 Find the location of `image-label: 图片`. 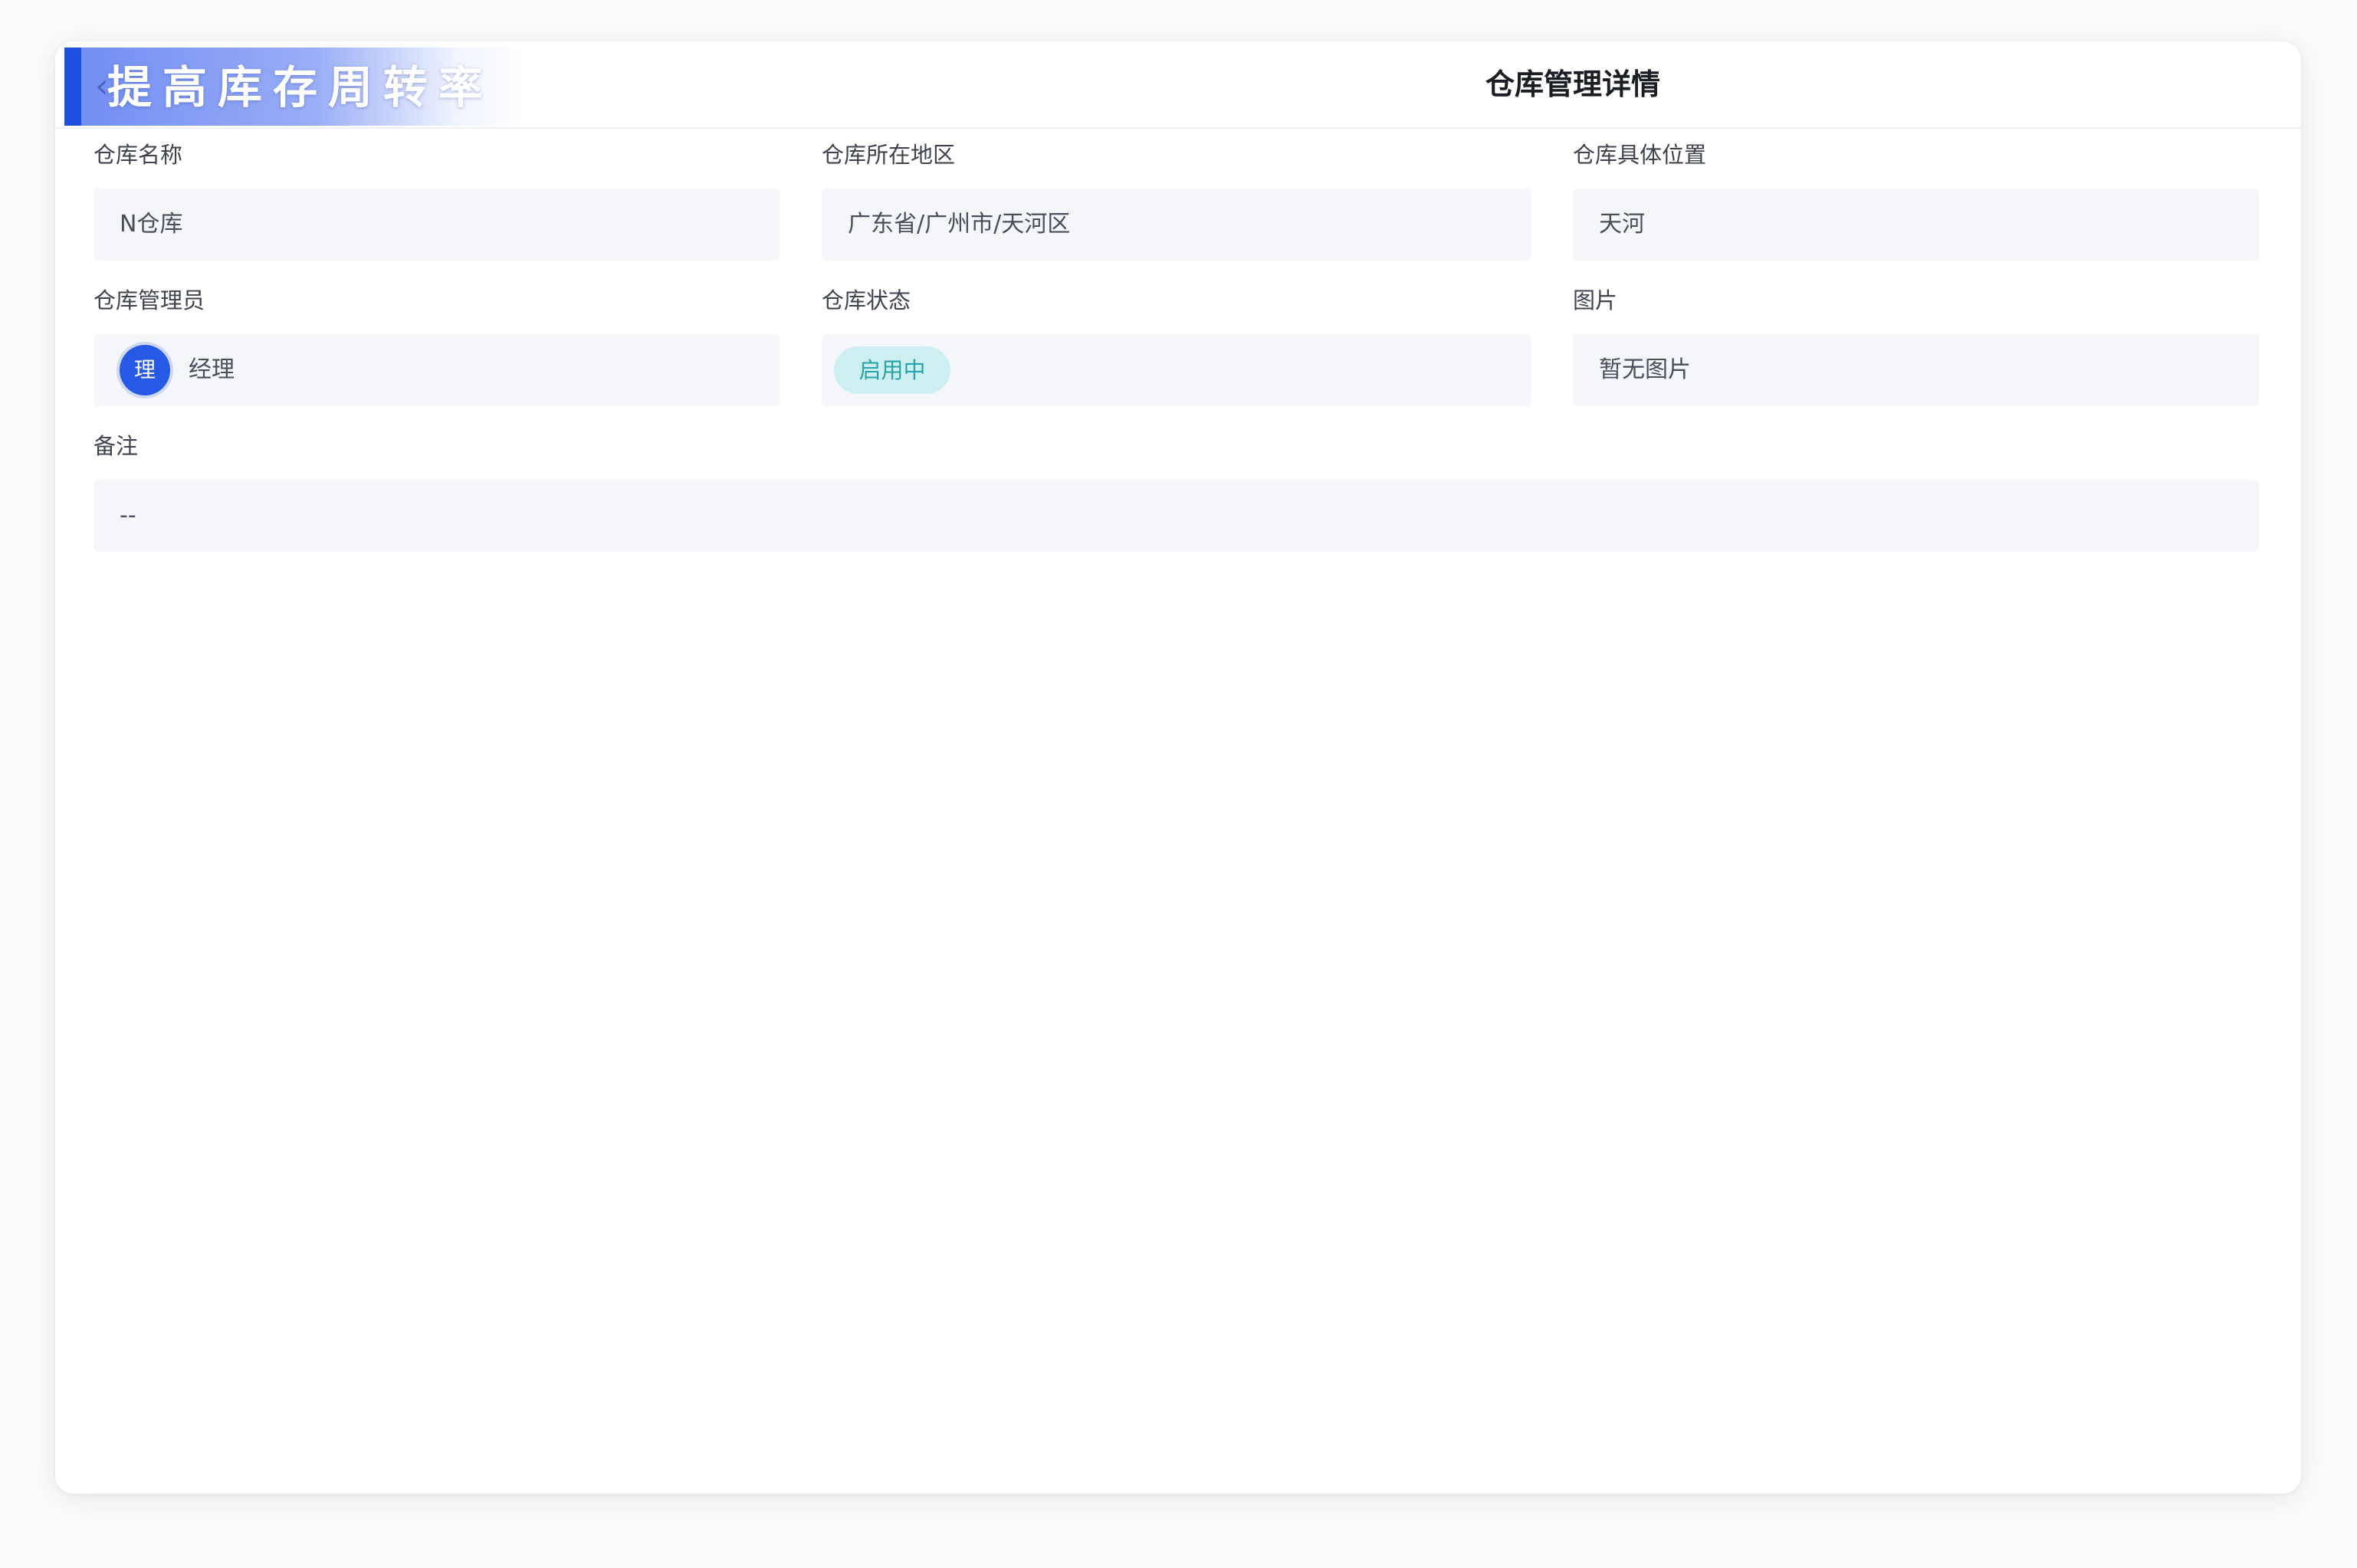

image-label: 图片 is located at coordinates (1595, 300).